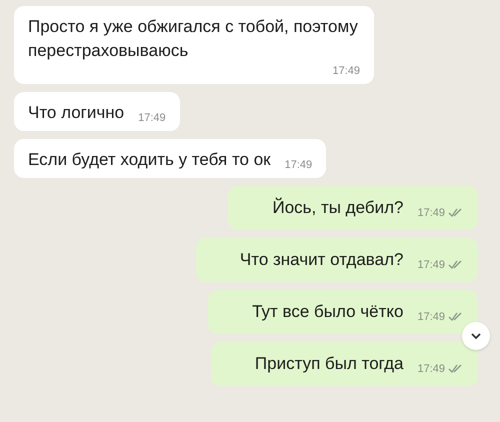 The height and width of the screenshot is (422, 500). I want to click on scroll-down-button, so click(476, 336).